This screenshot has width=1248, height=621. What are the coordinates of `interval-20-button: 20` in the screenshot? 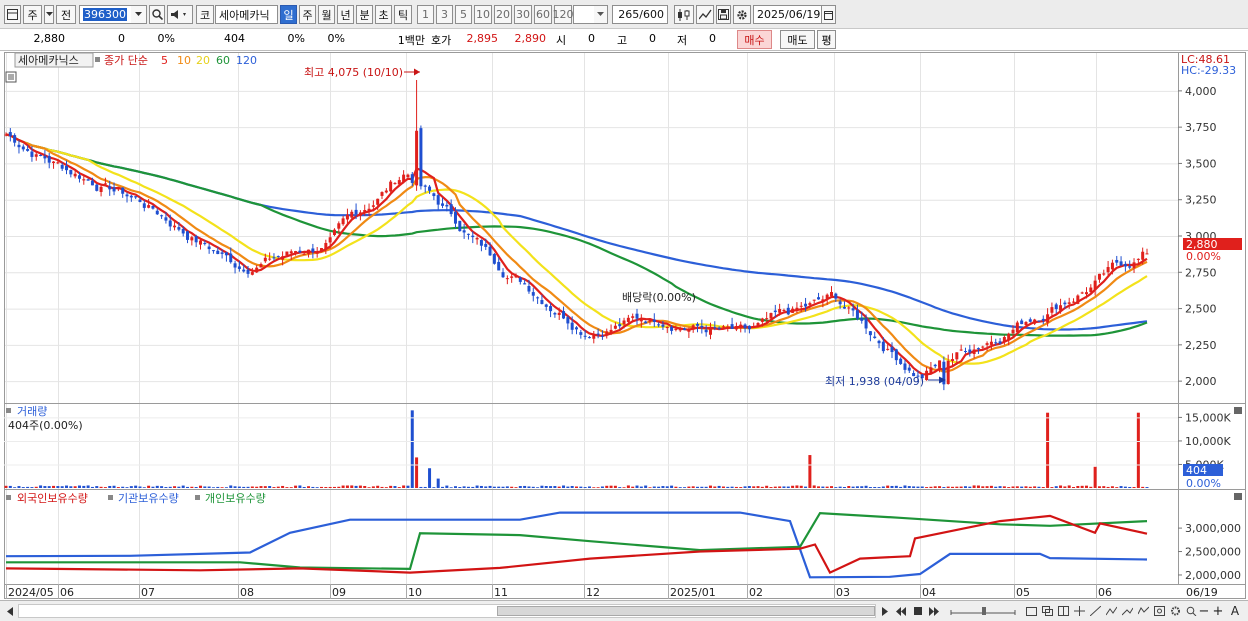 It's located at (503, 14).